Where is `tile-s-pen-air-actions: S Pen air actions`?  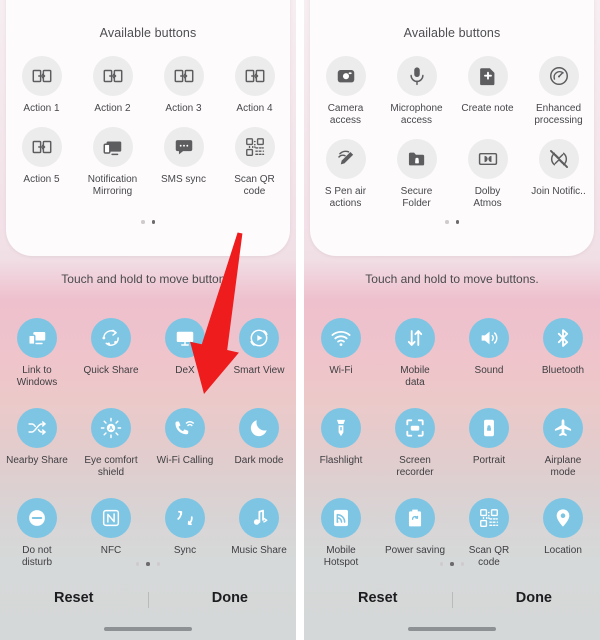
tile-s-pen-air-actions: S Pen air actions is located at coordinates (345, 171).